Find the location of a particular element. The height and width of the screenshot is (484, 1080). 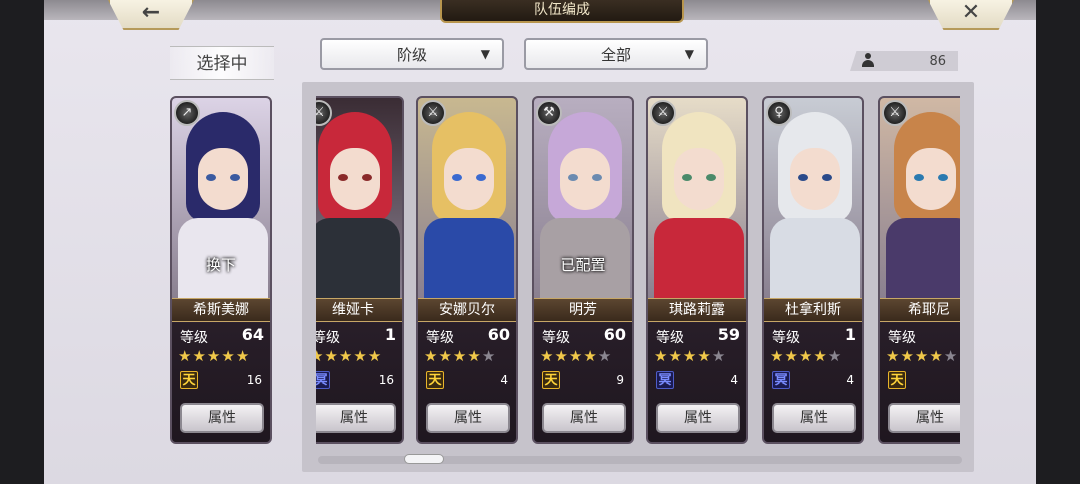

scroll-thumb is located at coordinates (424, 459).